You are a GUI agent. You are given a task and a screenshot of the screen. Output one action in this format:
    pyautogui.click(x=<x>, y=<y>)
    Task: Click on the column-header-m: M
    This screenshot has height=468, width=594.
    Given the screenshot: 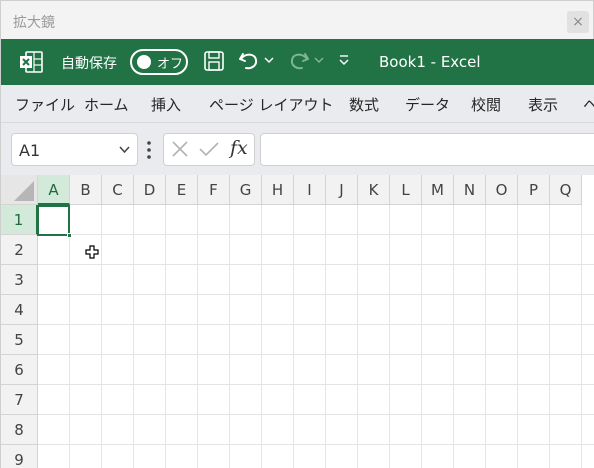 What is the action you would take?
    pyautogui.click(x=438, y=190)
    